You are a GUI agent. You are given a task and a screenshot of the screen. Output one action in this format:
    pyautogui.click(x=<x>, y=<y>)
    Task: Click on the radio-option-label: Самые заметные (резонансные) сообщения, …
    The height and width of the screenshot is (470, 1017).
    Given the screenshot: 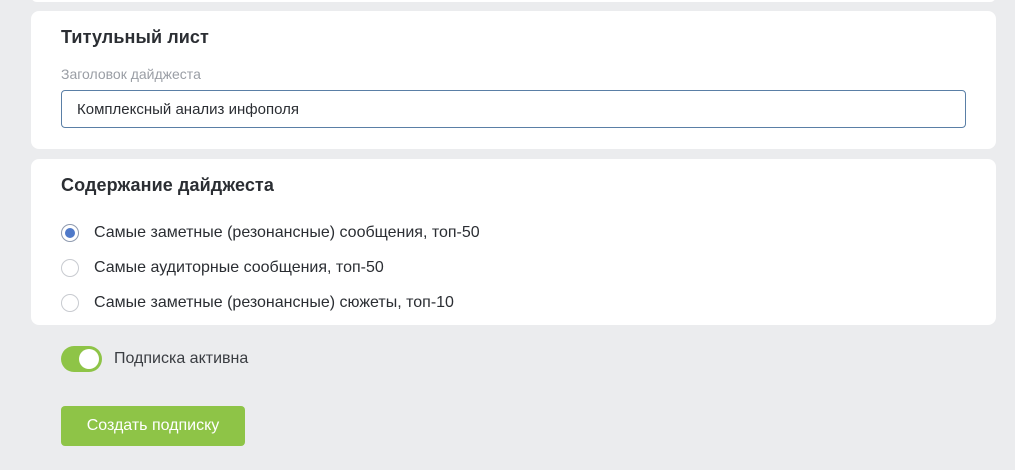 What is the action you would take?
    pyautogui.click(x=287, y=232)
    